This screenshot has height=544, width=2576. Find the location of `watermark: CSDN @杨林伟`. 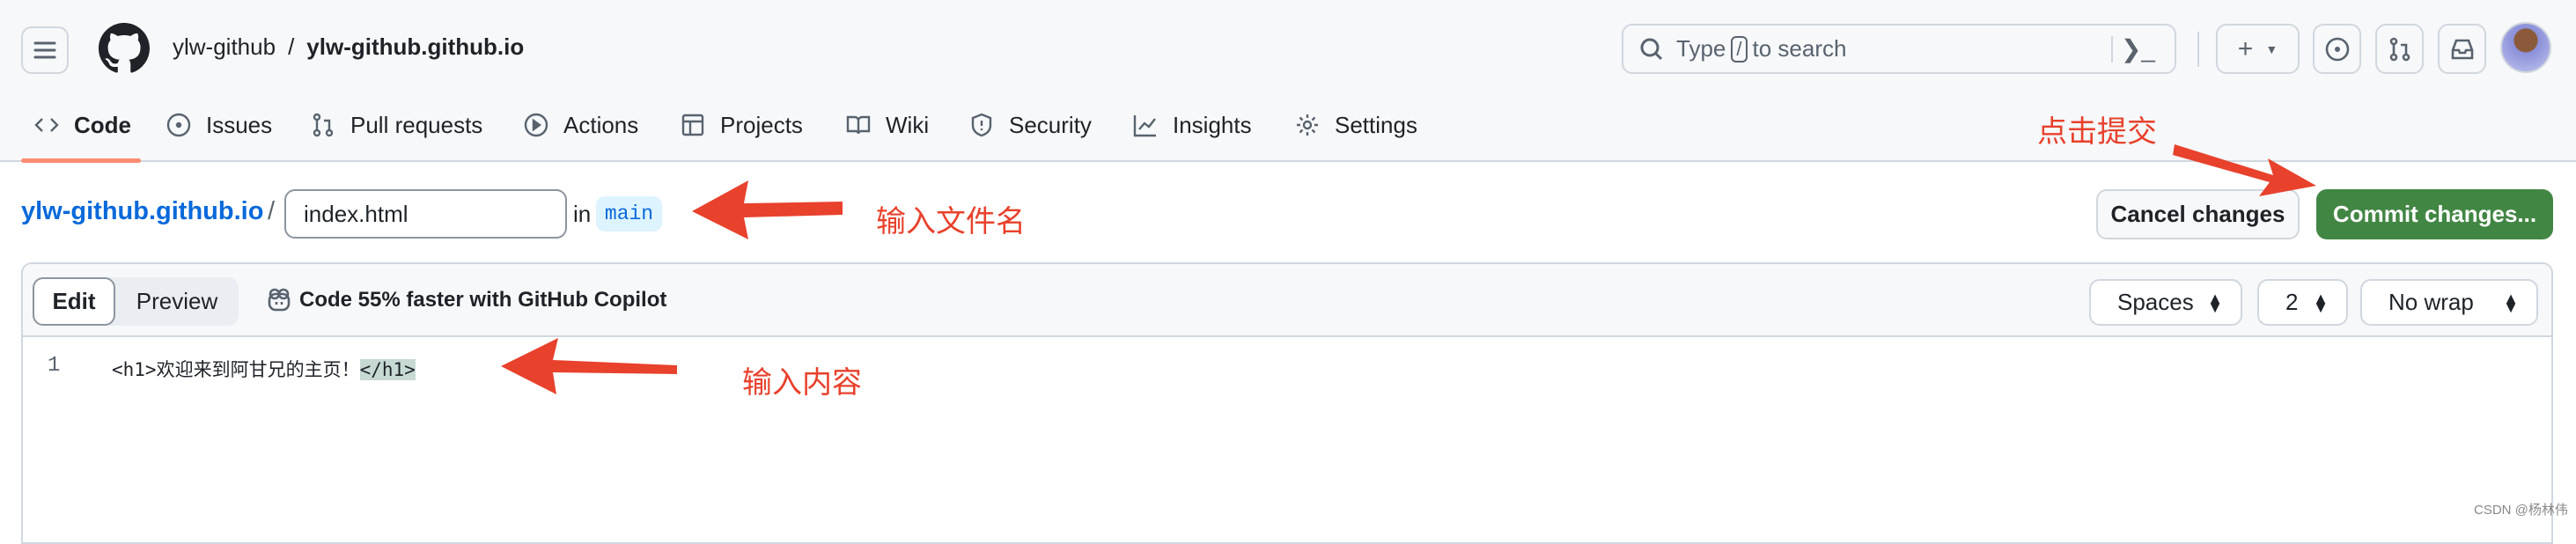

watermark: CSDN @杨林伟 is located at coordinates (2521, 510).